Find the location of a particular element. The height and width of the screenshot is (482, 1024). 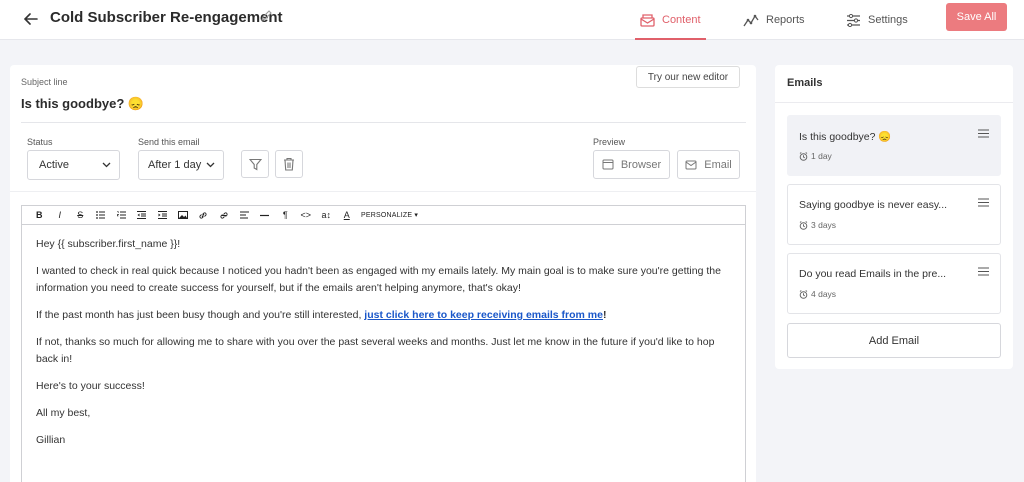

email-delay: 3 days is located at coordinates (817, 225).